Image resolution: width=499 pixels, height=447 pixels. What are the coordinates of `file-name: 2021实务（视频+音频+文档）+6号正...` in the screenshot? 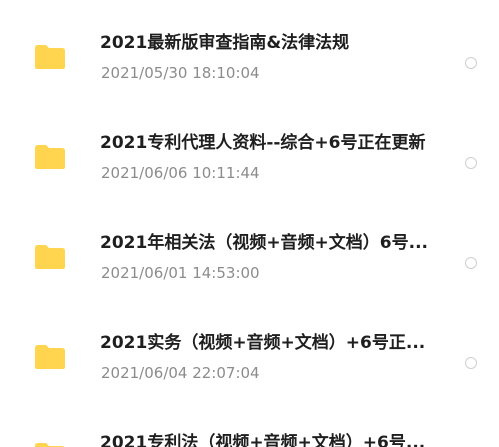 It's located at (263, 343).